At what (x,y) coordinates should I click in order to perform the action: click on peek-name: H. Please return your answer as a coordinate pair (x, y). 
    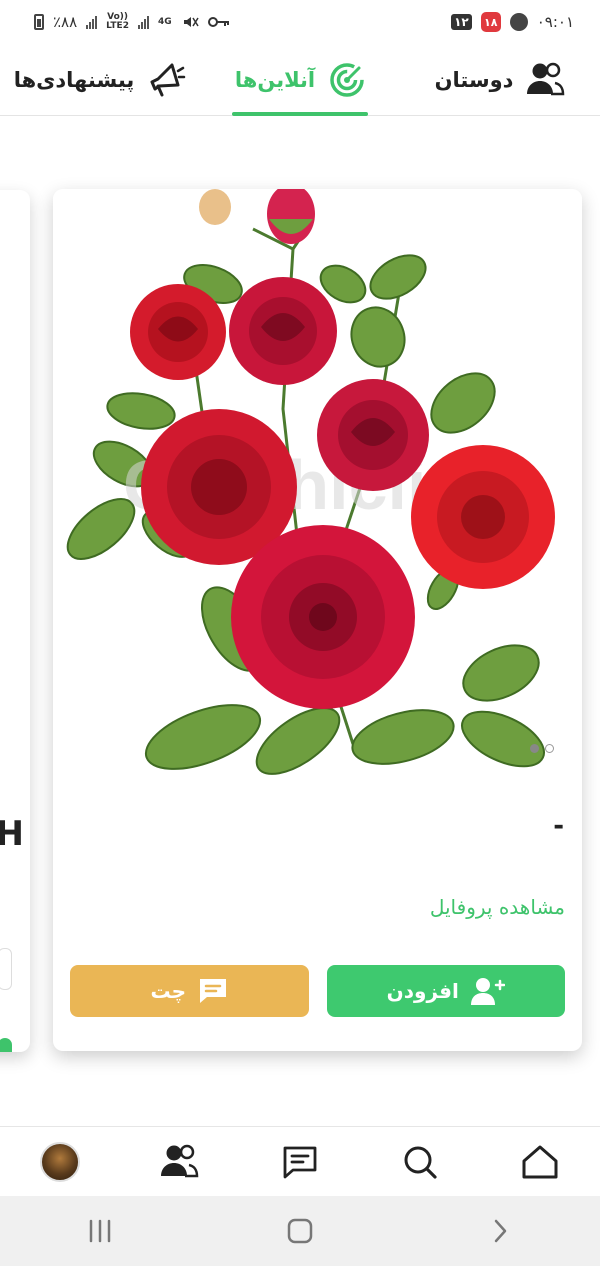
    Looking at the image, I should click on (12, 834).